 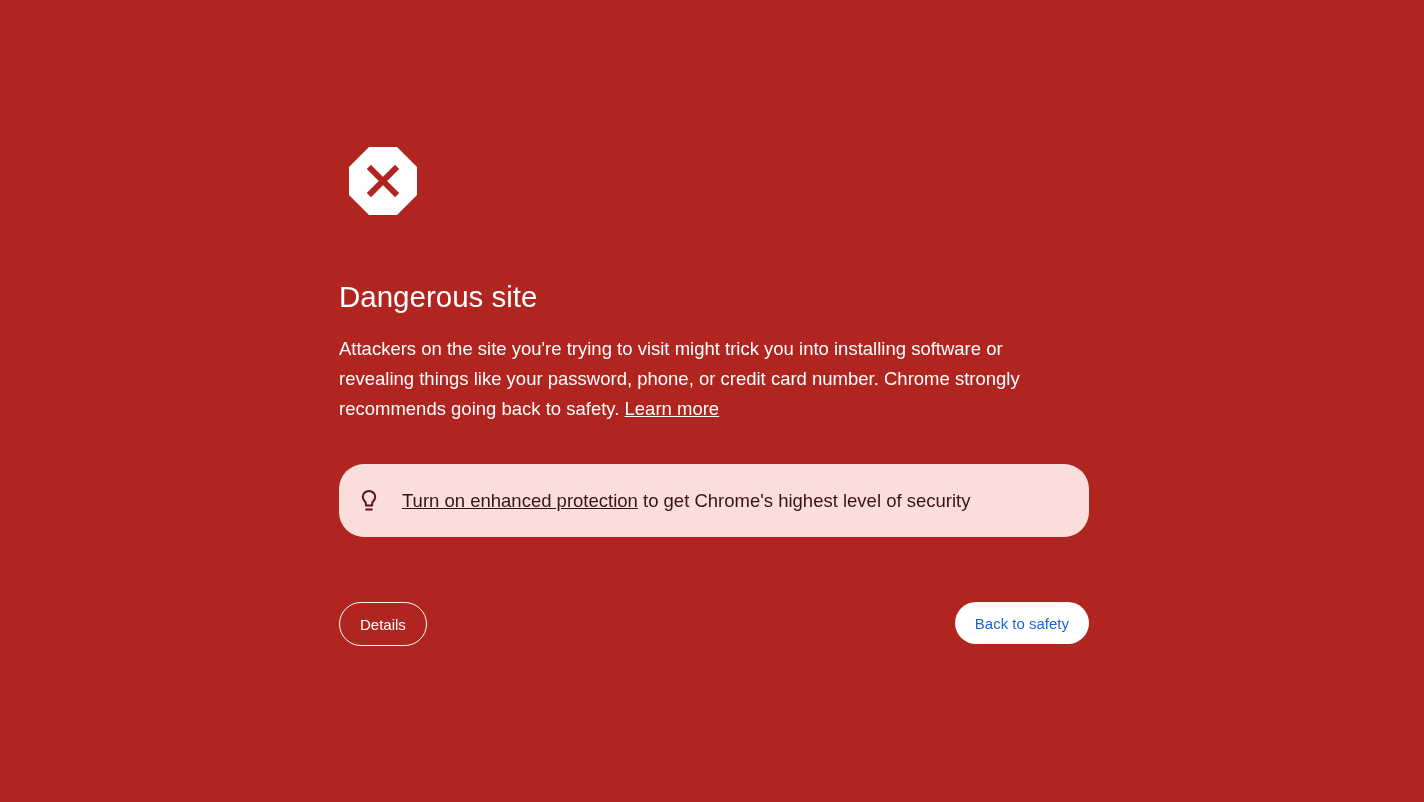 I want to click on promo-message: Turn on enhanced protection to get Chrome's highest level of security, so click(x=686, y=500).